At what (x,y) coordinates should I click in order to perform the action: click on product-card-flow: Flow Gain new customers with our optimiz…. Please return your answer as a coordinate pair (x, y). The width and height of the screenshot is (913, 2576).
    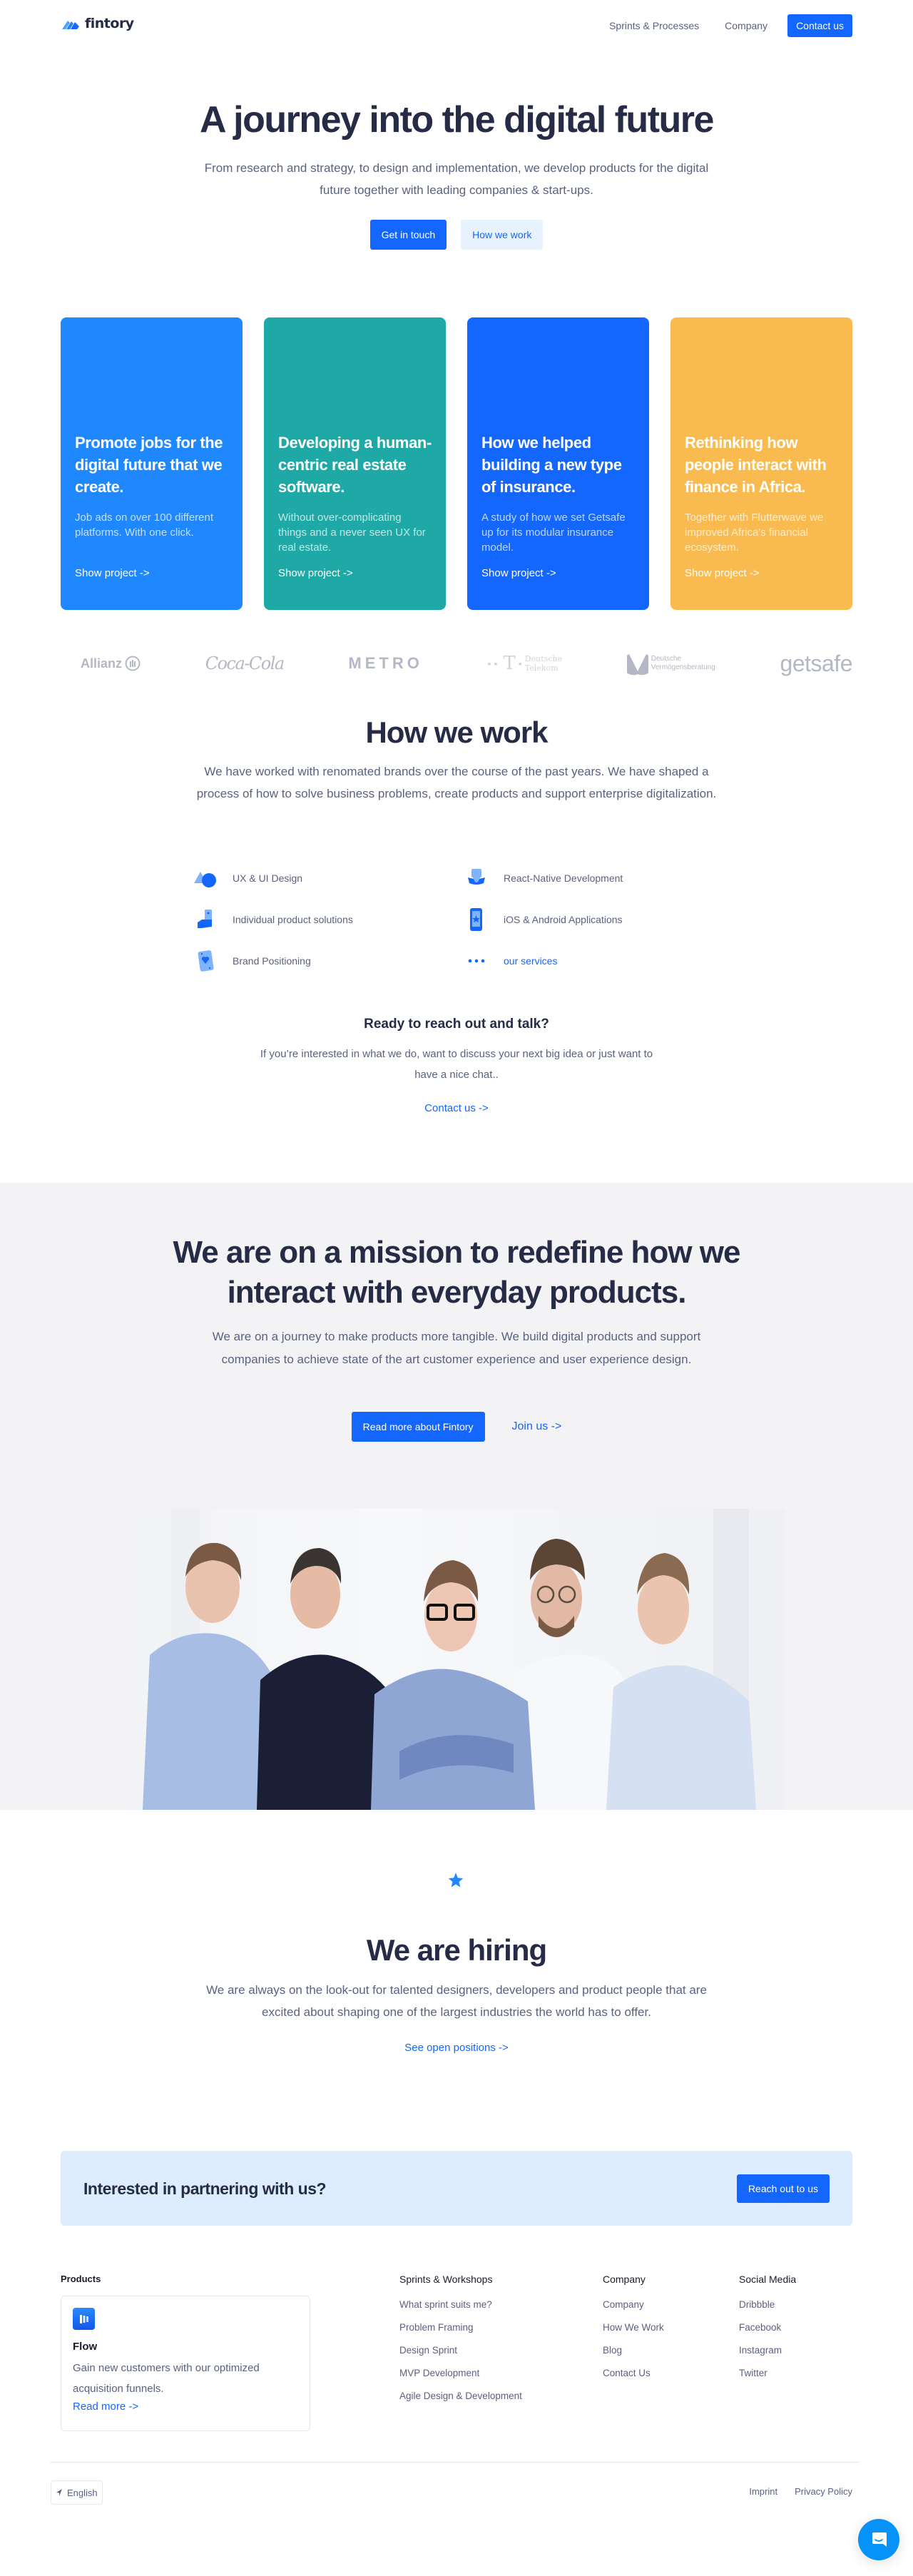
    Looking at the image, I should click on (185, 2363).